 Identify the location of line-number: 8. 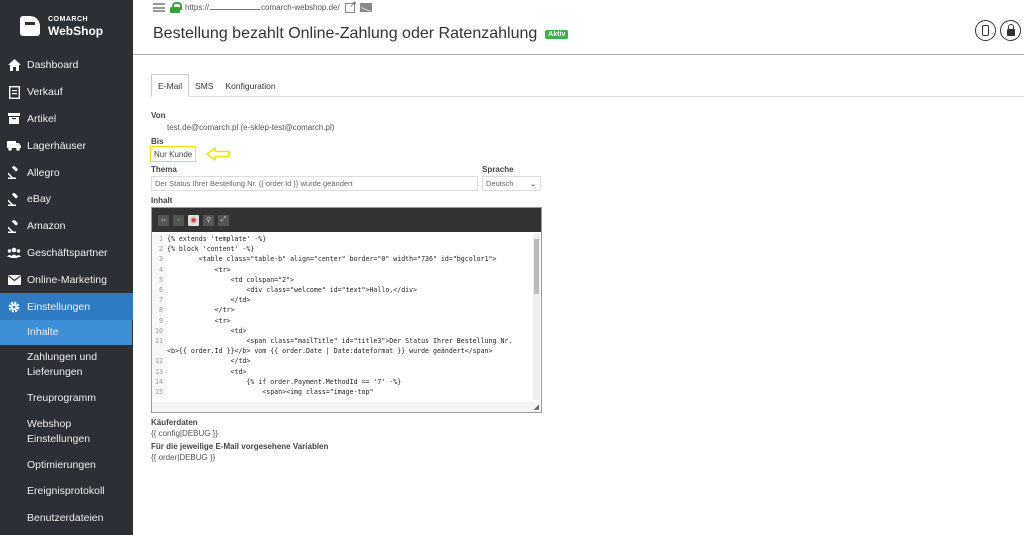
(159, 310).